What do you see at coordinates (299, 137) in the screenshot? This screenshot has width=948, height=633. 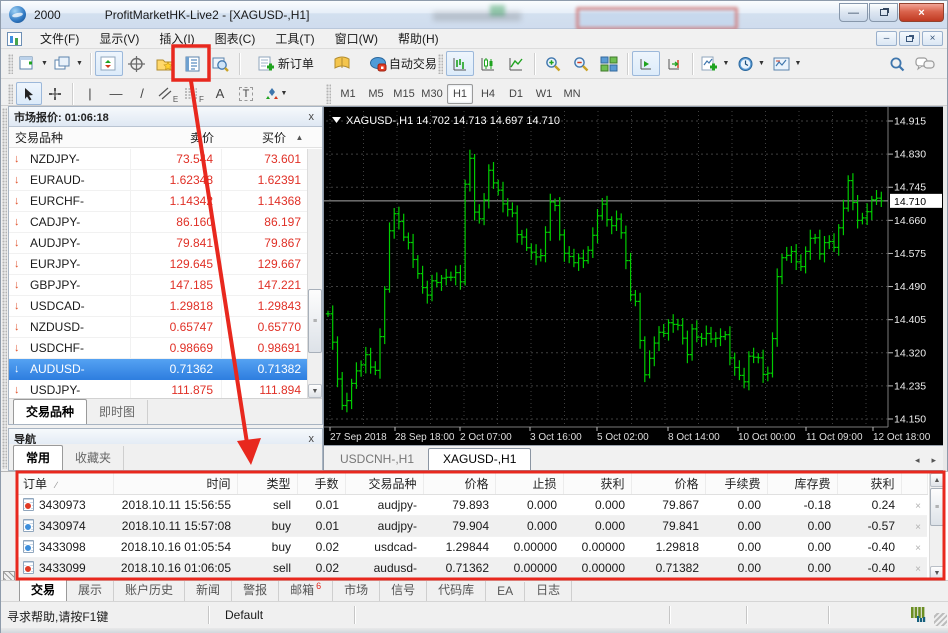 I see `scroll-up-icon: ▲` at bounding box center [299, 137].